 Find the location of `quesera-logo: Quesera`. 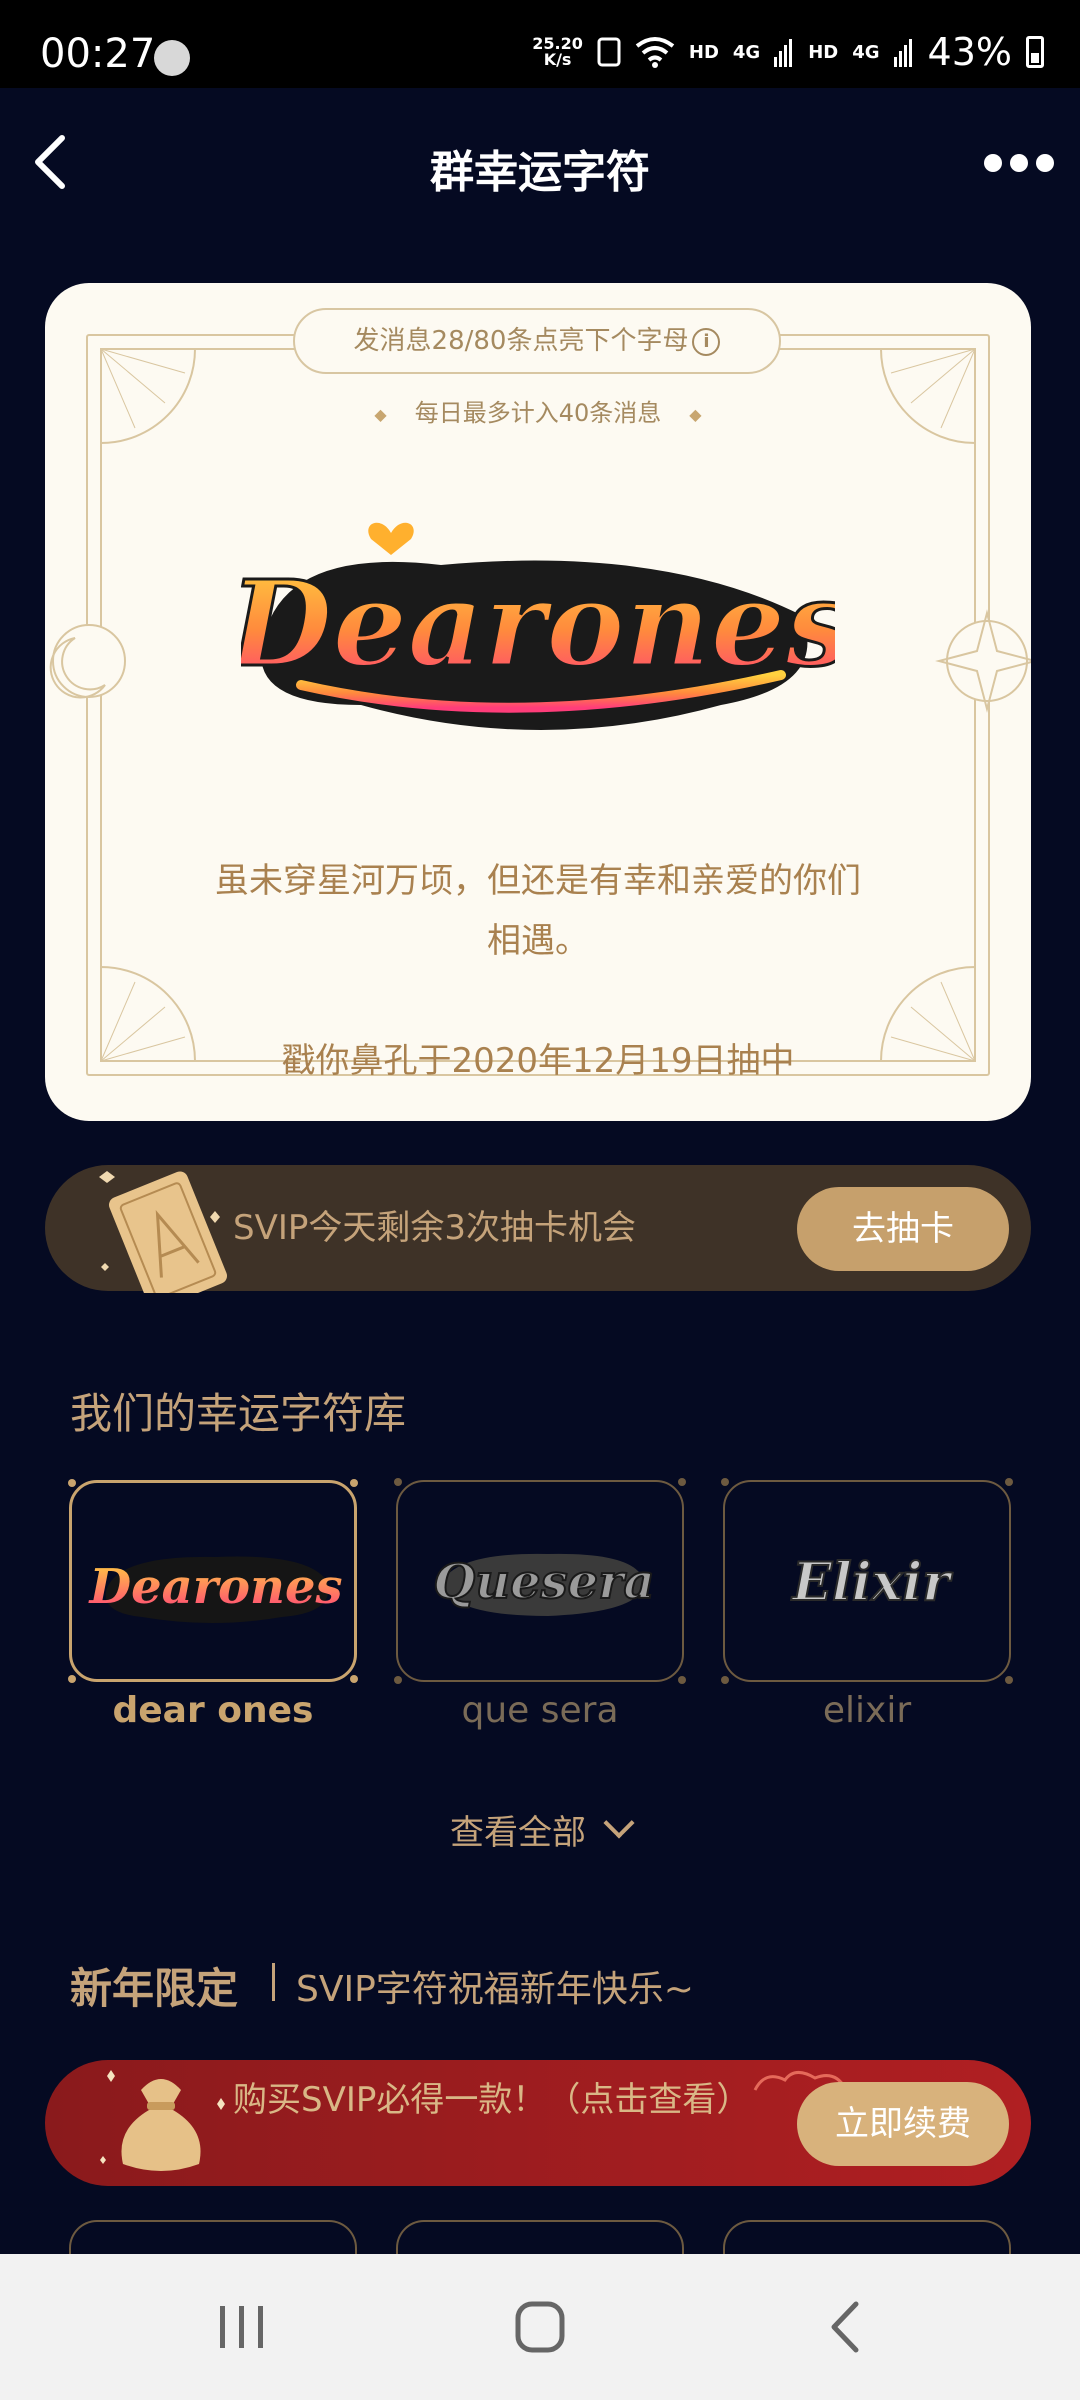

quesera-logo: Quesera is located at coordinates (544, 1584).